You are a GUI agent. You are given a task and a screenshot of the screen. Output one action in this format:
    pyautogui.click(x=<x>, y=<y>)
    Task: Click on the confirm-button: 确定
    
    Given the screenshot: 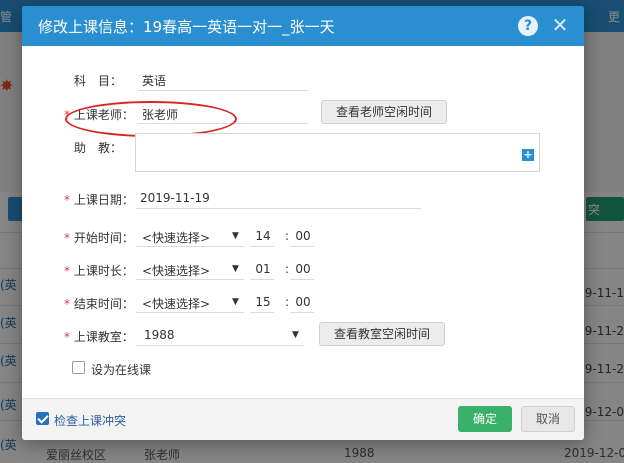 What is the action you would take?
    pyautogui.click(x=485, y=419)
    